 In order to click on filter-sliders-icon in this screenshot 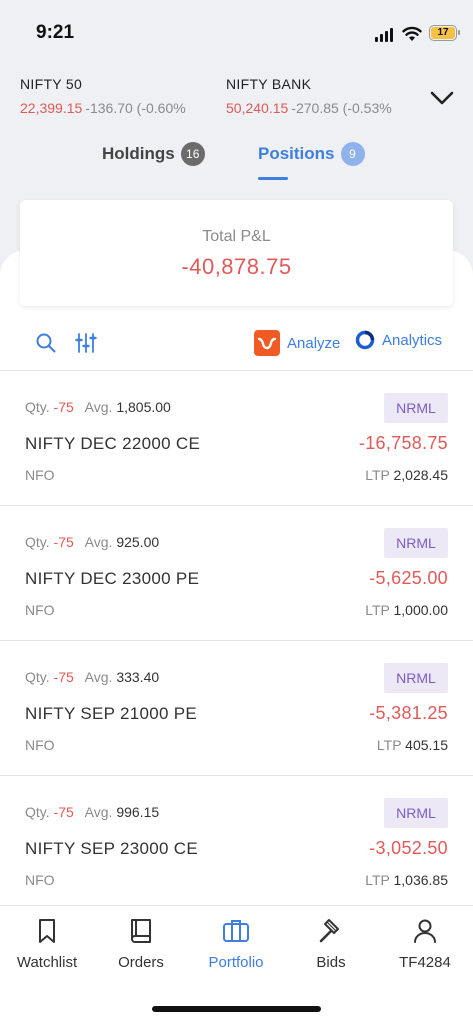, I will do `click(86, 343)`.